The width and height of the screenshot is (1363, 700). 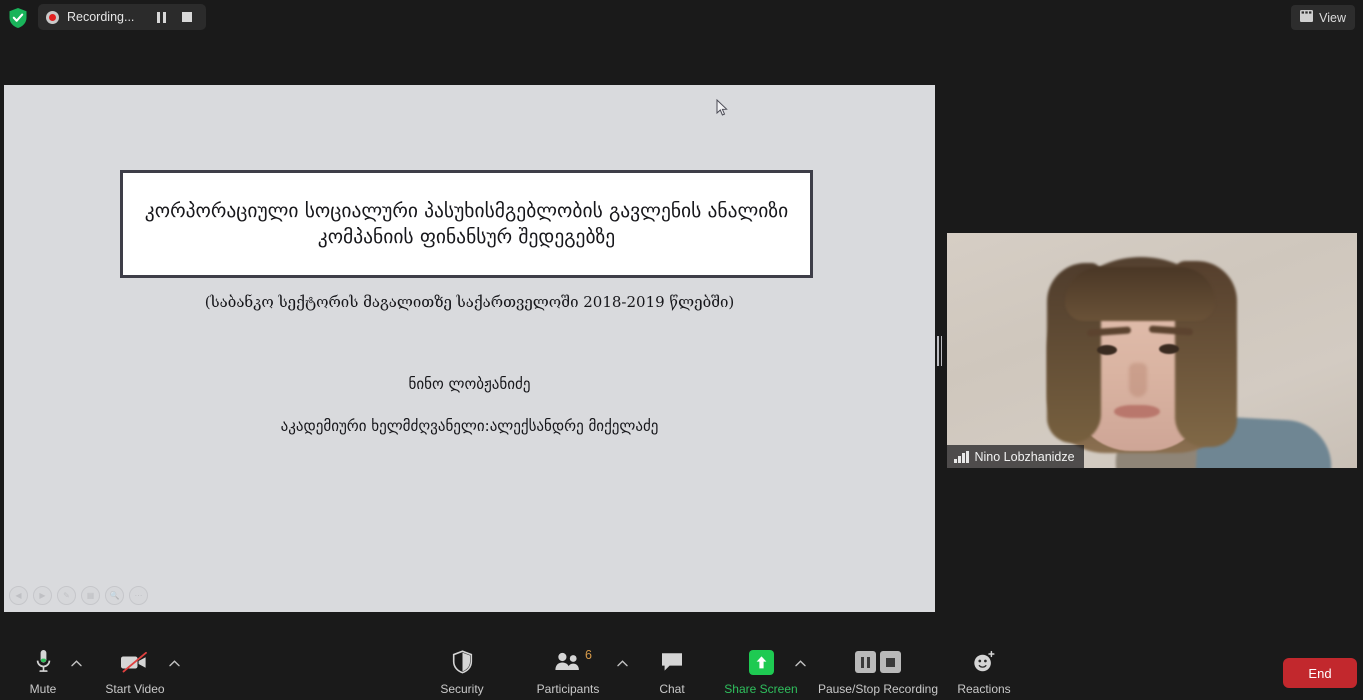 I want to click on top-bar: Recording... View, so click(x=681, y=18).